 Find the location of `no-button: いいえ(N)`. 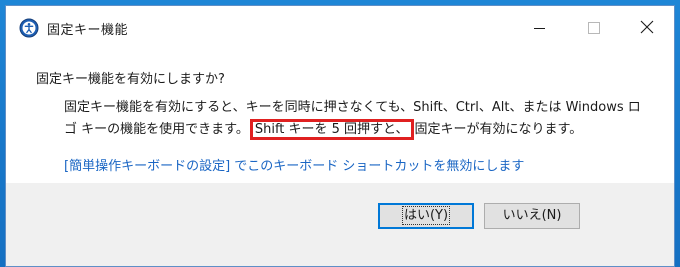

no-button: いいえ(N) is located at coordinates (532, 216).